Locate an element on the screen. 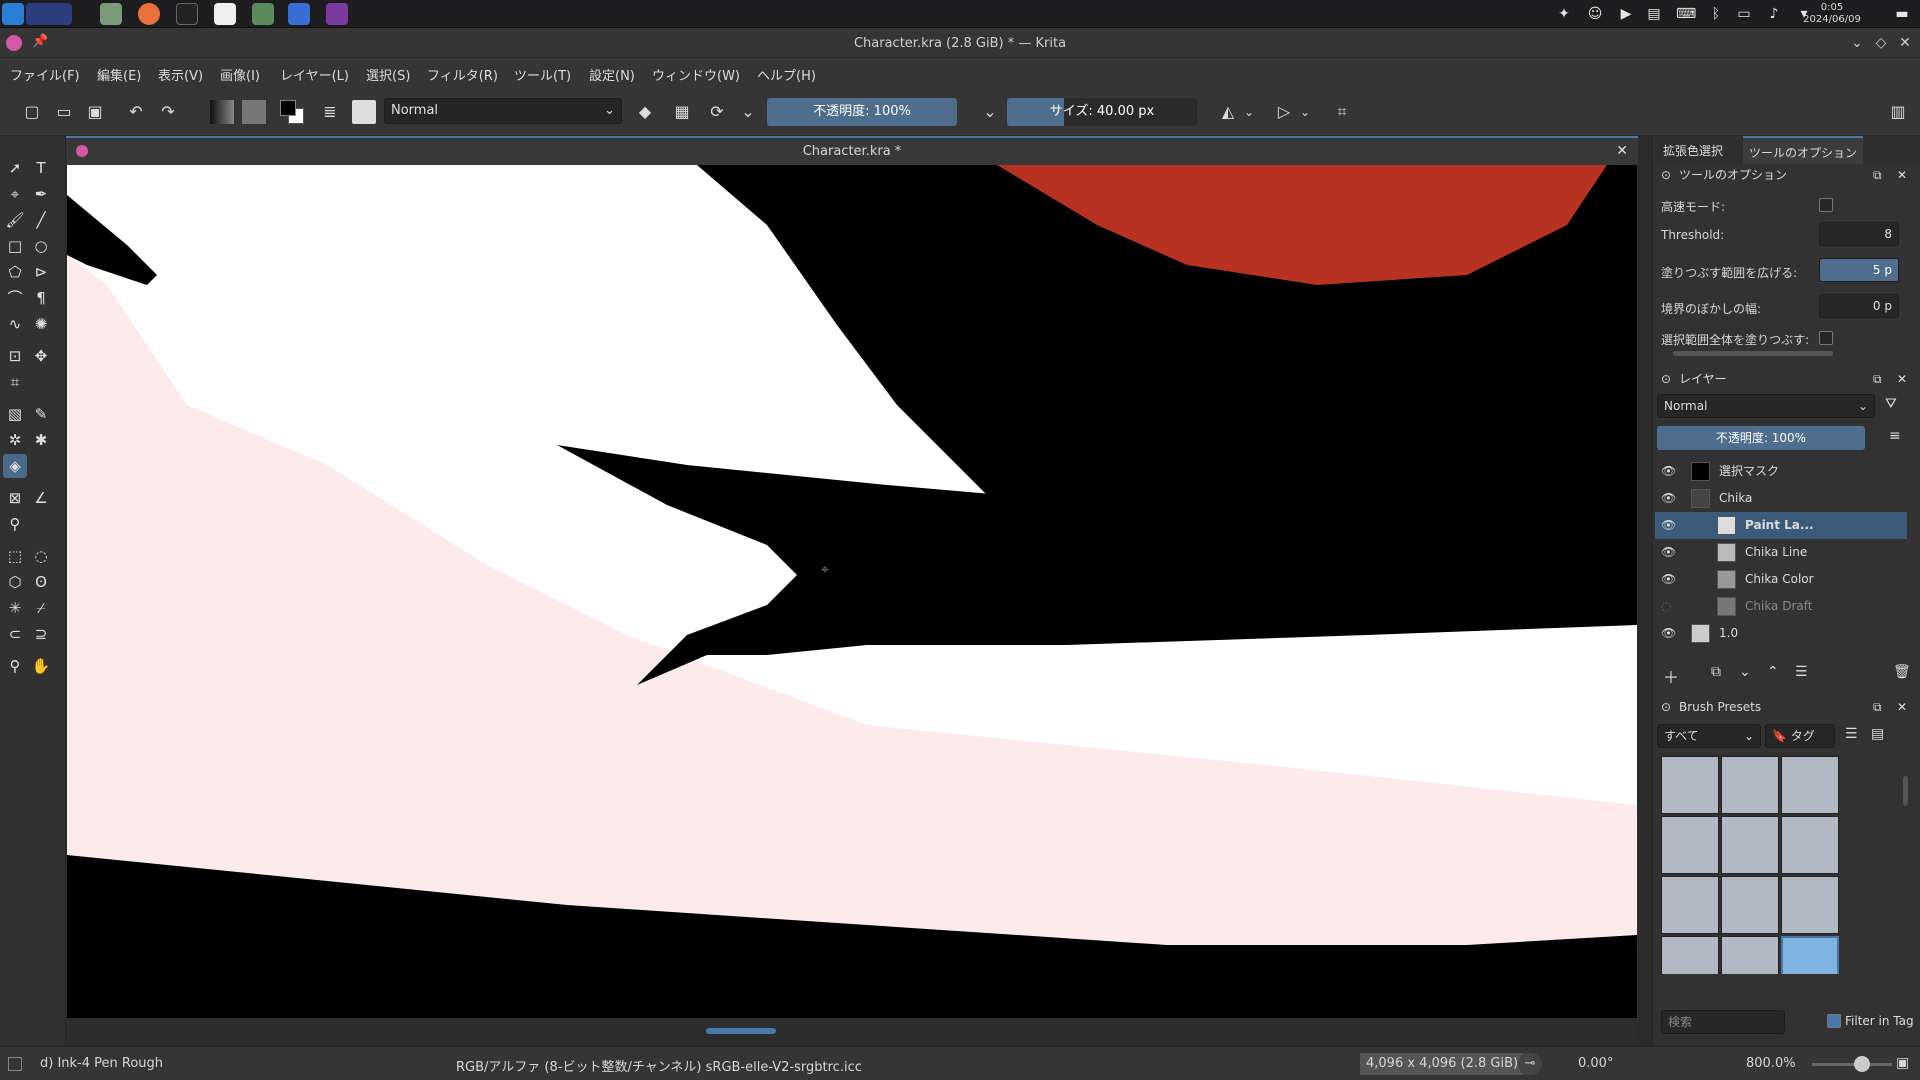 This screenshot has height=1080, width=1920. zoom-slider-handle is located at coordinates (1862, 1064).